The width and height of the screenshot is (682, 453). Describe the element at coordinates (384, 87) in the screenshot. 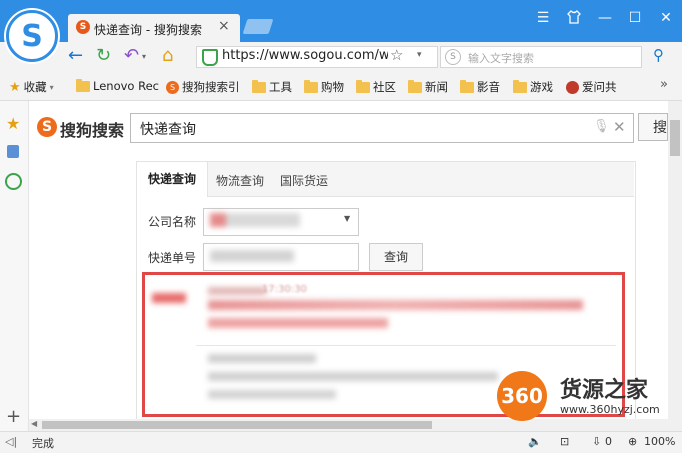

I see `bookmark-label: 社区` at that location.